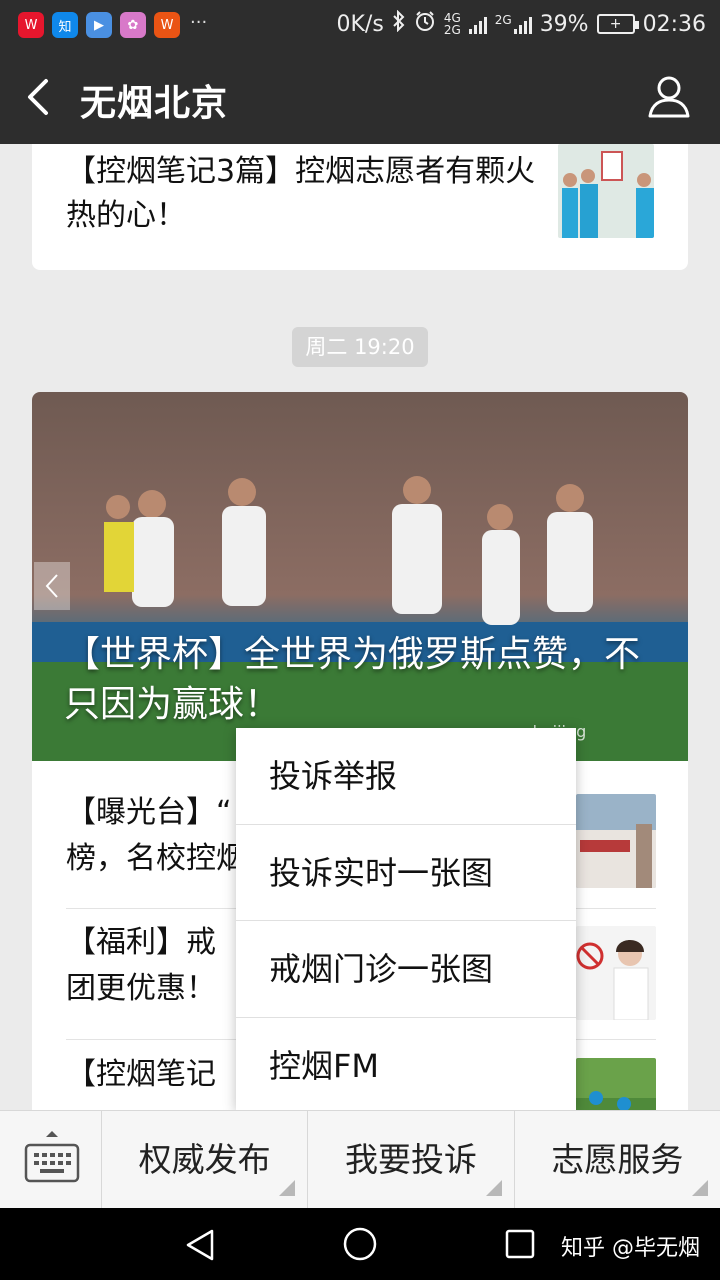 The width and height of the screenshot is (720, 1280). Describe the element at coordinates (31, 25) in the screenshot. I see `weibo-icon: W` at that location.